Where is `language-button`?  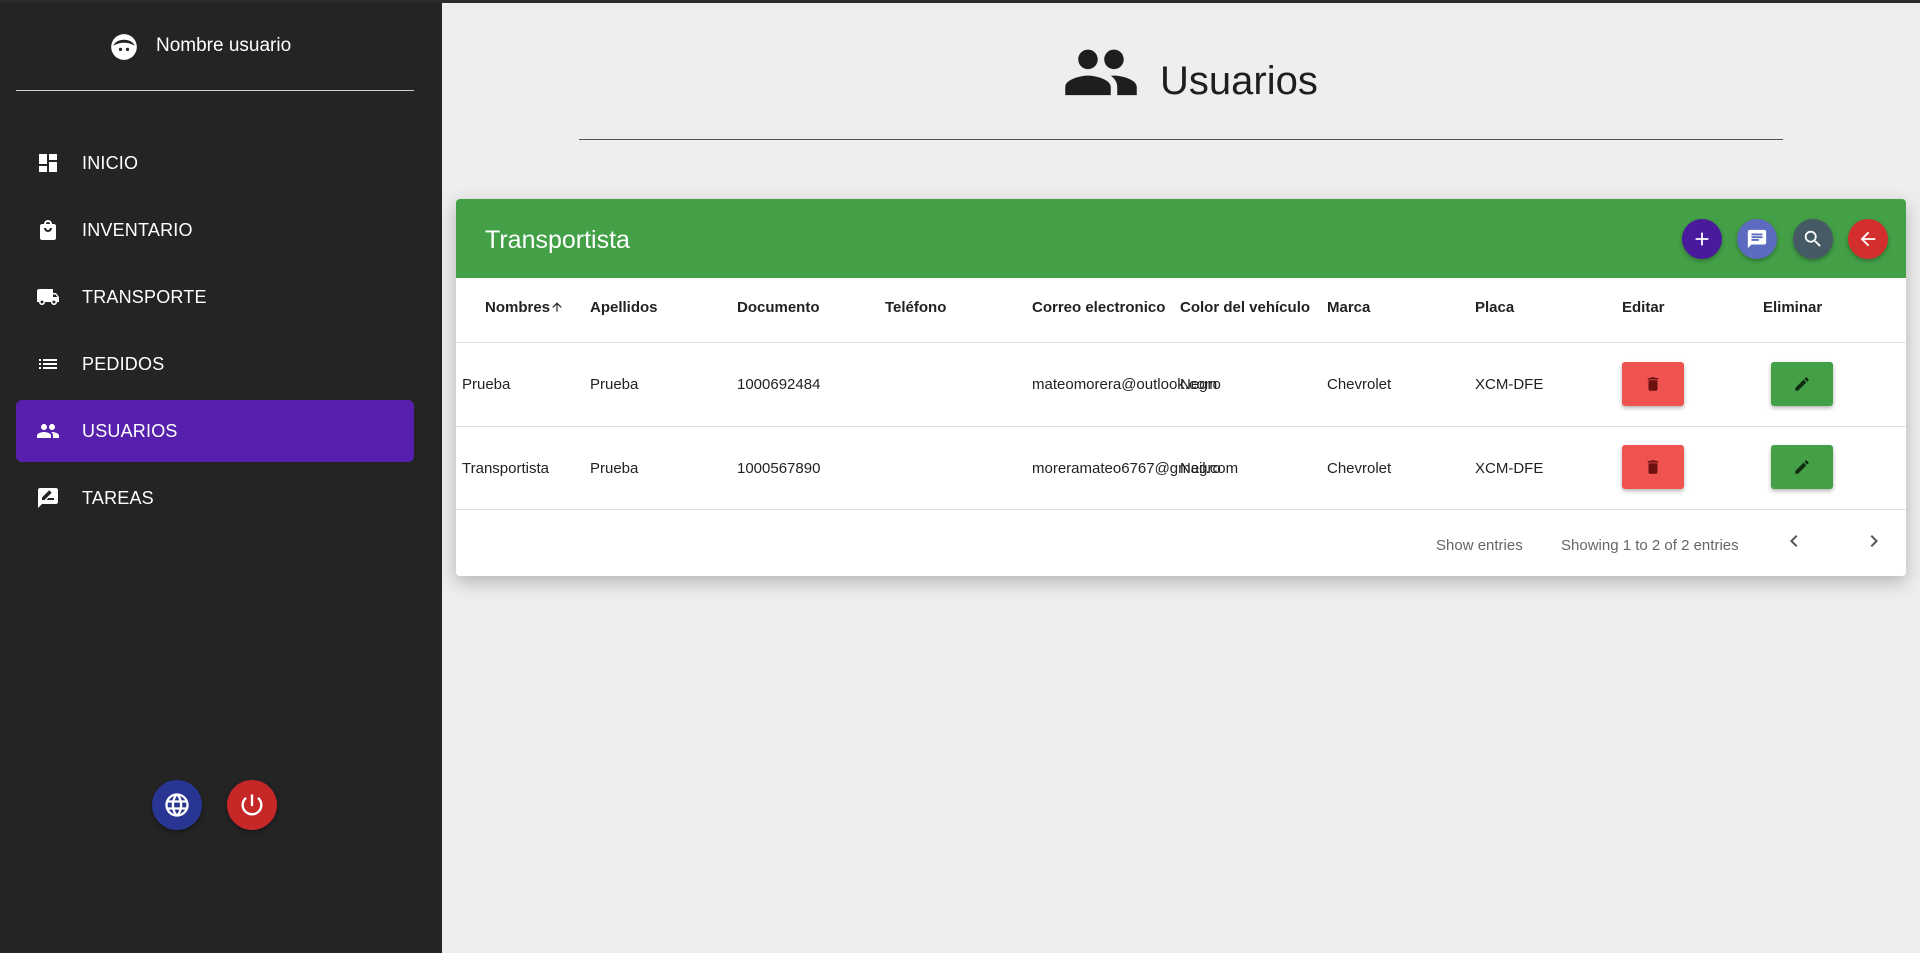 language-button is located at coordinates (177, 805).